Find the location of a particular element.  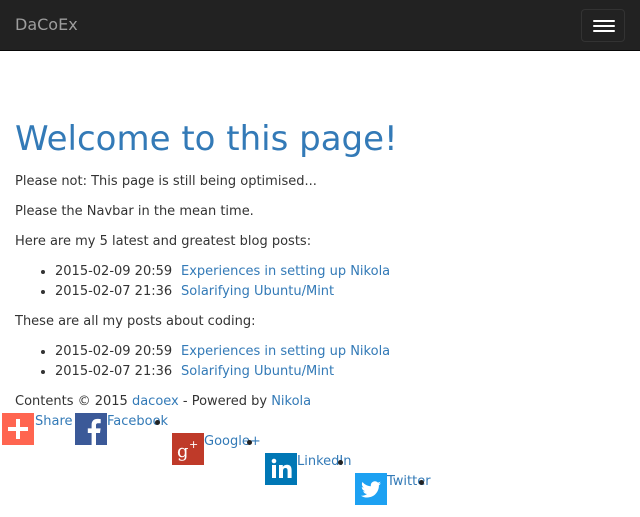

navbar-hint: Please the Navbar in the mean time. is located at coordinates (134, 211).